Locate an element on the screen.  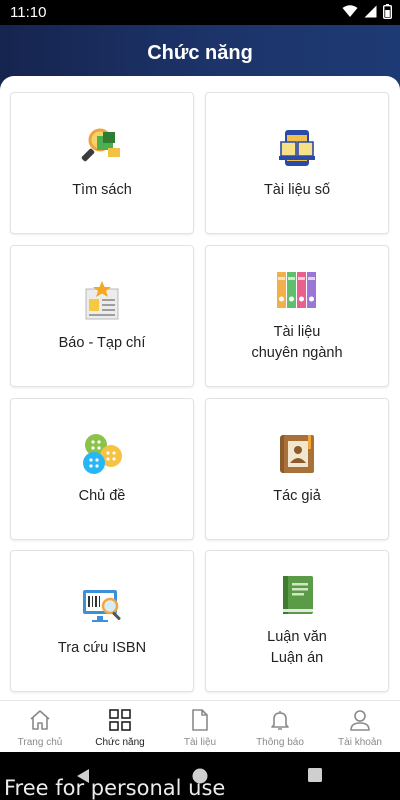
feature-card-tim-sach: Tìm sách is located at coordinates (102, 163).